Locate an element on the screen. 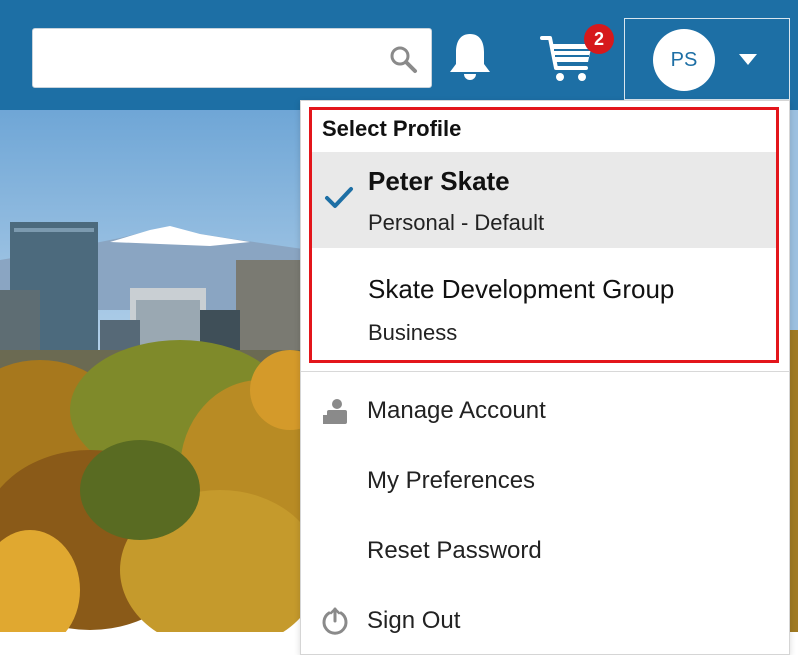 This screenshot has width=798, height=655. menu-item-sign-out: Sign Out is located at coordinates (545, 621).